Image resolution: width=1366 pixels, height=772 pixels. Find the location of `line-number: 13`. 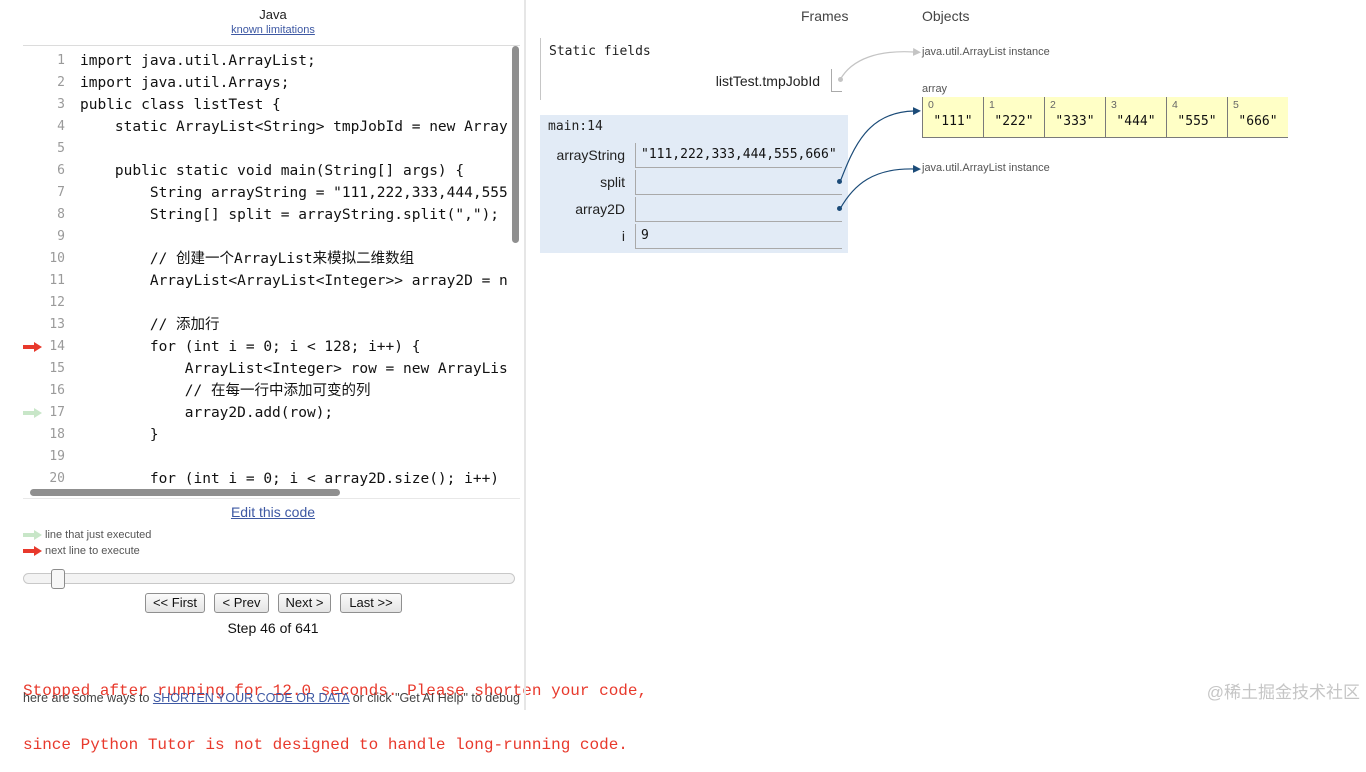

line-number: 13 is located at coordinates (49, 325).